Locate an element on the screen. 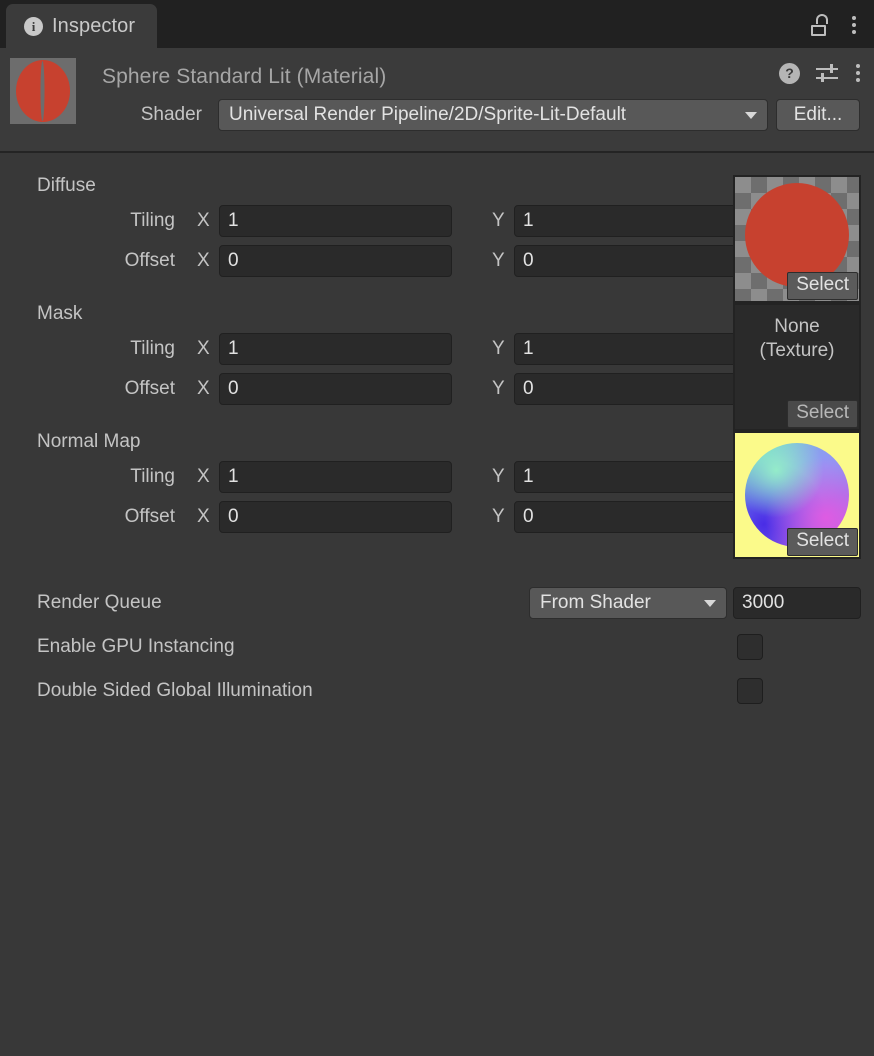 The height and width of the screenshot is (1056, 874). normal-offset-label: Offset is located at coordinates (149, 516).